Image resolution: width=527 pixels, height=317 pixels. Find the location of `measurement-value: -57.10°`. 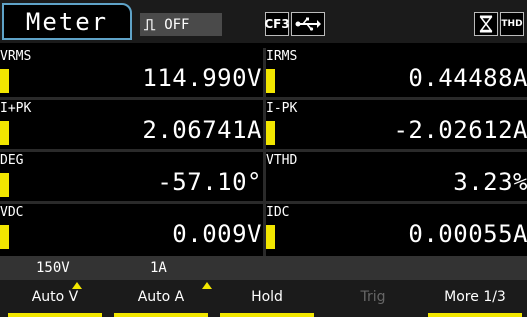

measurement-value: -57.10° is located at coordinates (209, 182).